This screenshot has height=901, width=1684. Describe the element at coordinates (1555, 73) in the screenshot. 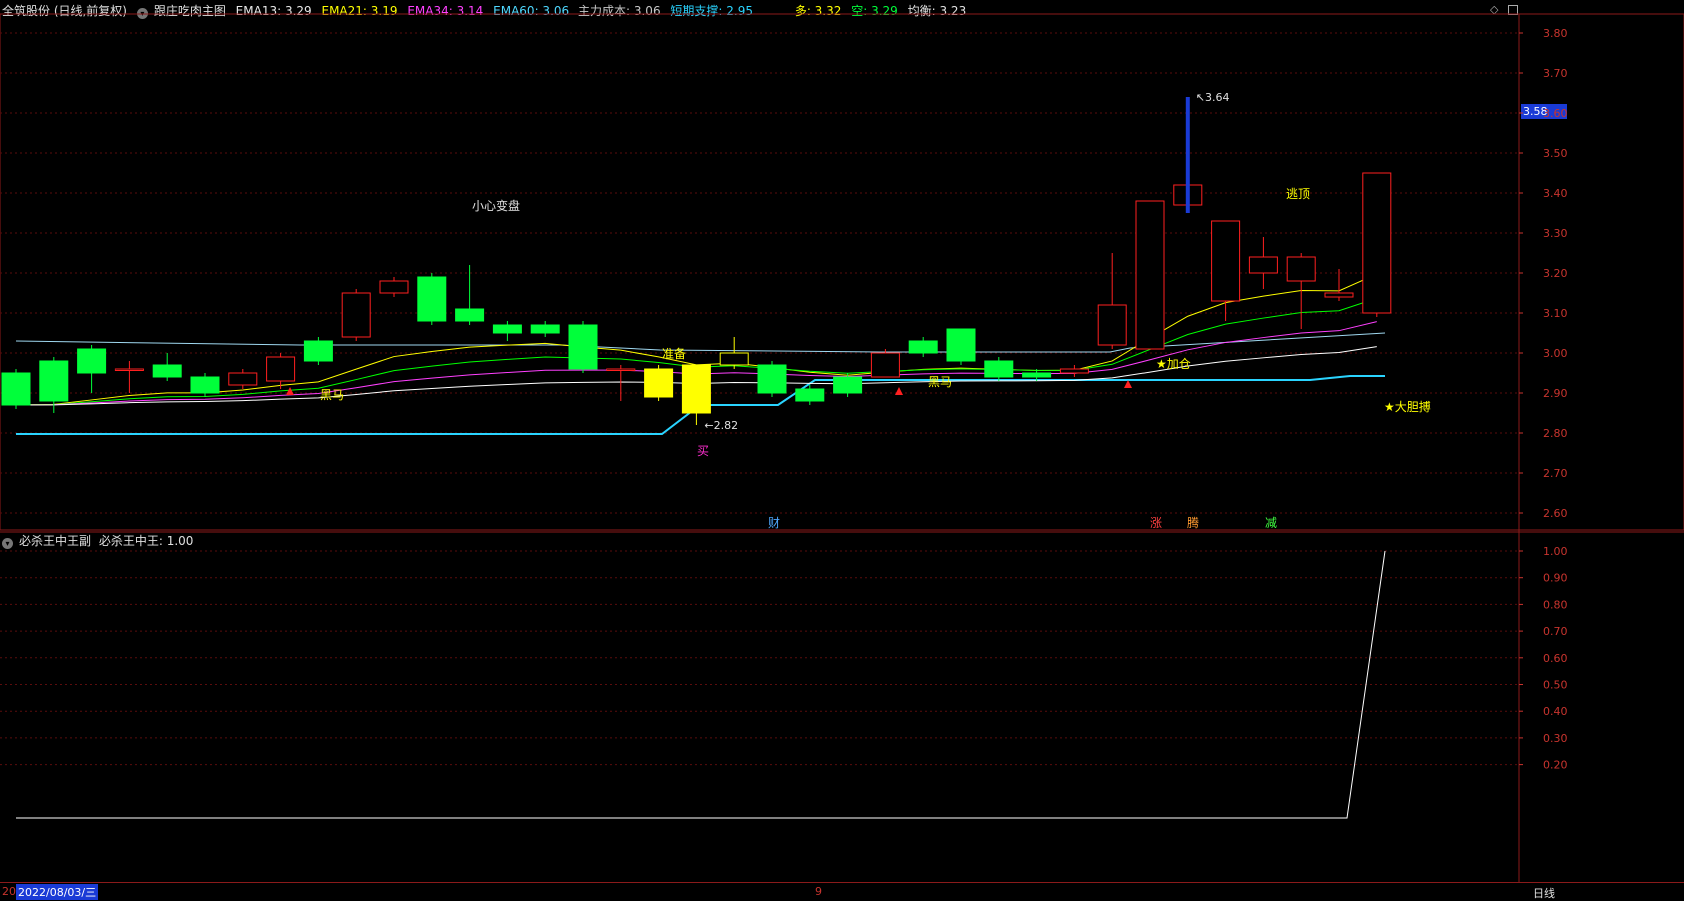

I see `y-tick-label: 3.70` at that location.